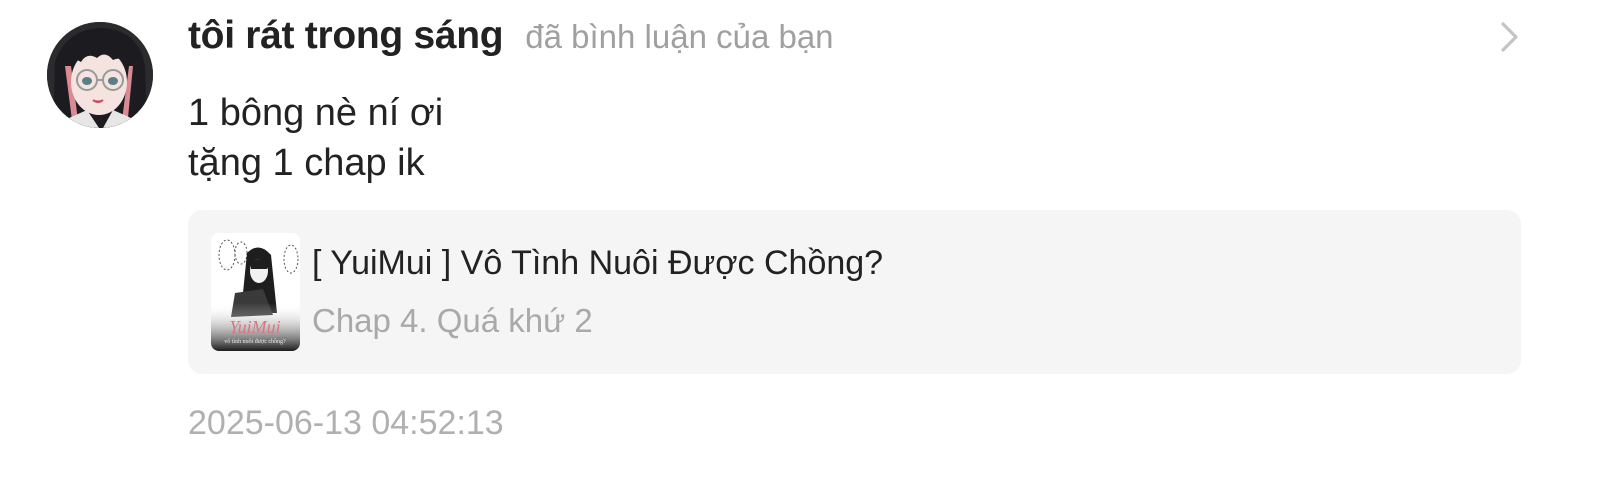  Describe the element at coordinates (1509, 37) in the screenshot. I see `chevron-right-icon` at that location.